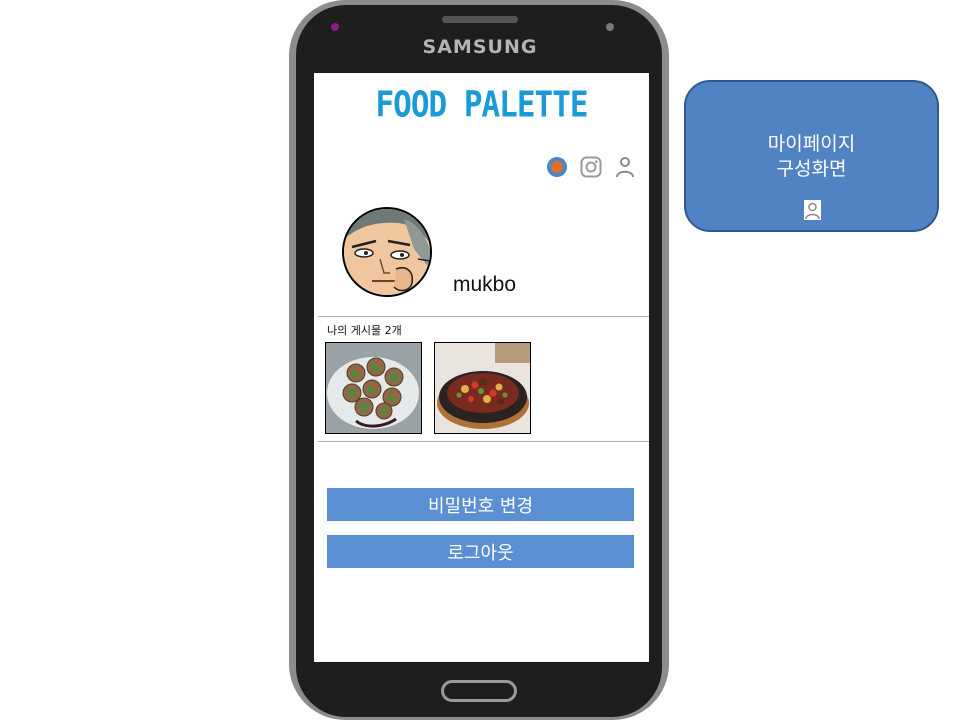  What do you see at coordinates (557, 167) in the screenshot?
I see `profile-dot-icon` at bounding box center [557, 167].